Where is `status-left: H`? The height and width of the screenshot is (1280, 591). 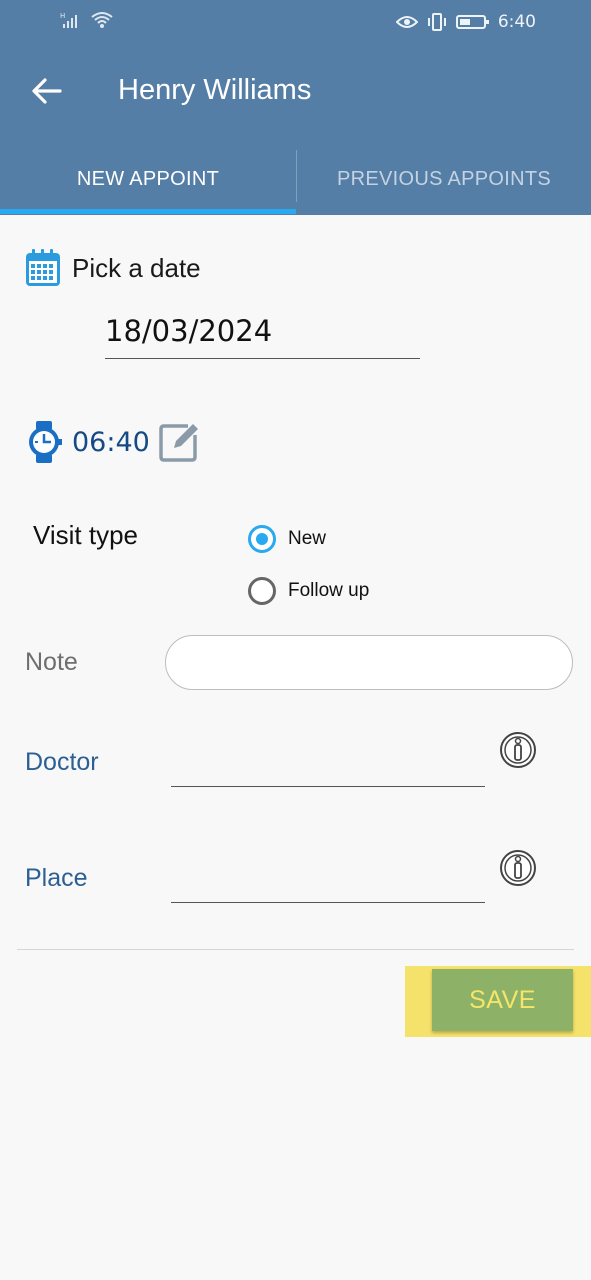 status-left: H is located at coordinates (87, 20).